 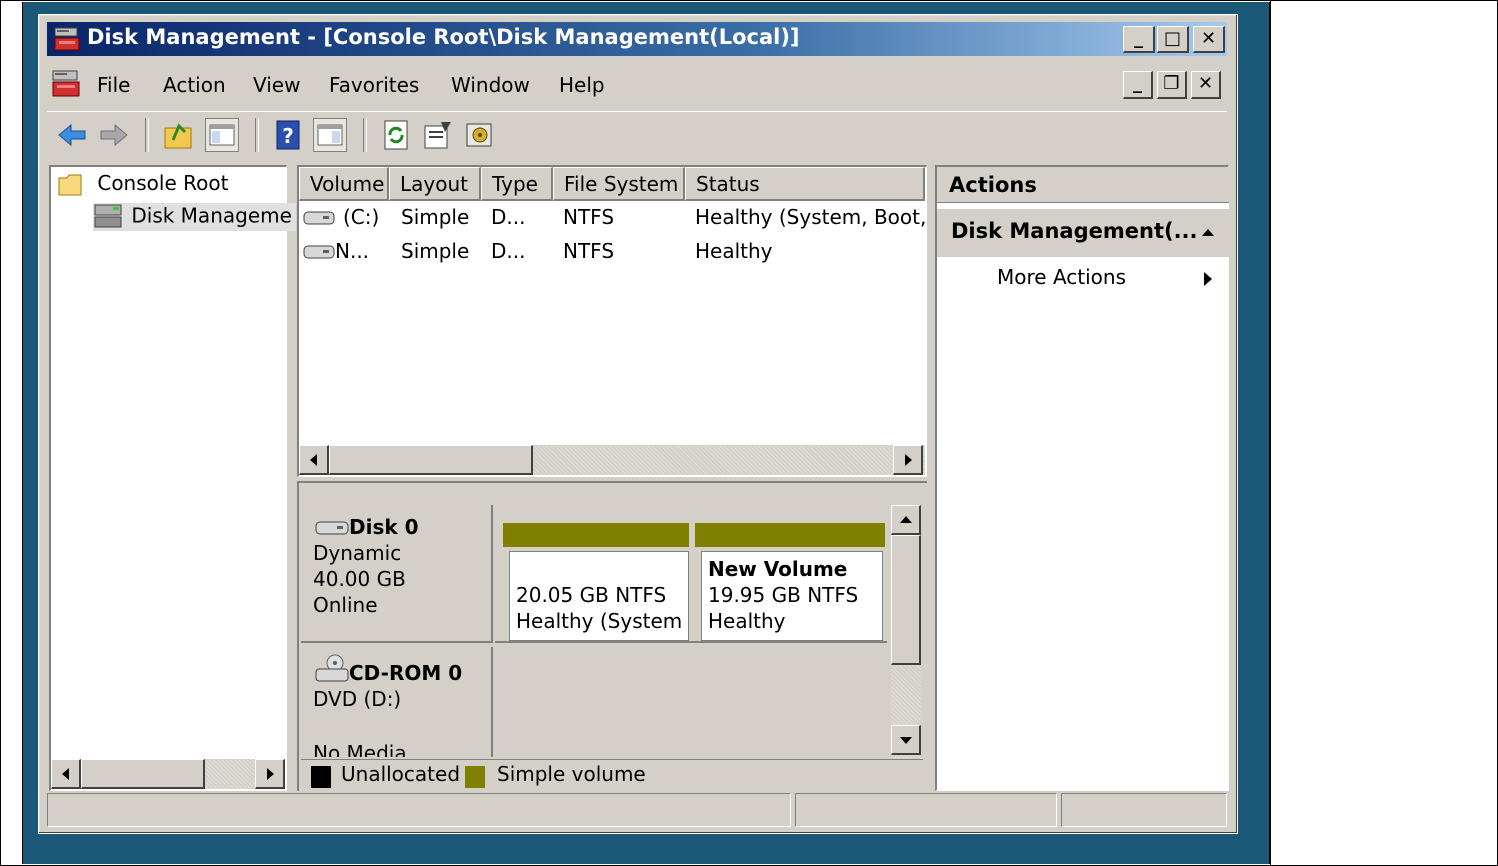 I want to click on disk-0-info: Disk 0 Dynamic 40.00 GB Online, so click(x=397, y=574).